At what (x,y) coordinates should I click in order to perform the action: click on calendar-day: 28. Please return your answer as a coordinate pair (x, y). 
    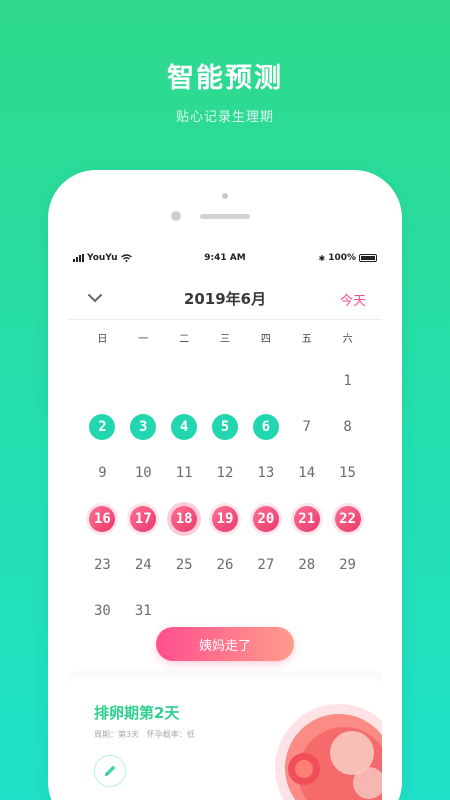
    Looking at the image, I should click on (306, 565).